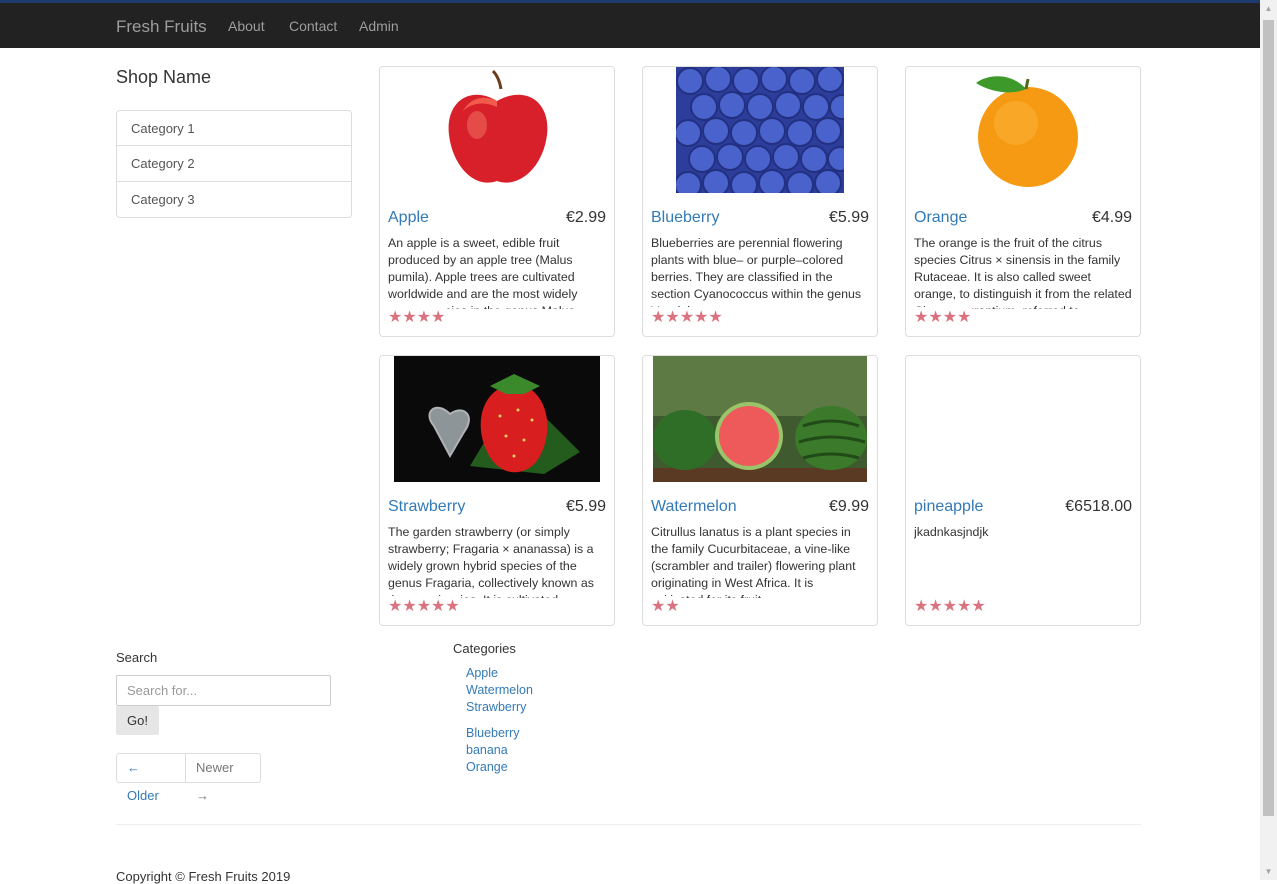 This screenshot has width=1277, height=884. I want to click on product-image-placeholder, so click(1023, 419).